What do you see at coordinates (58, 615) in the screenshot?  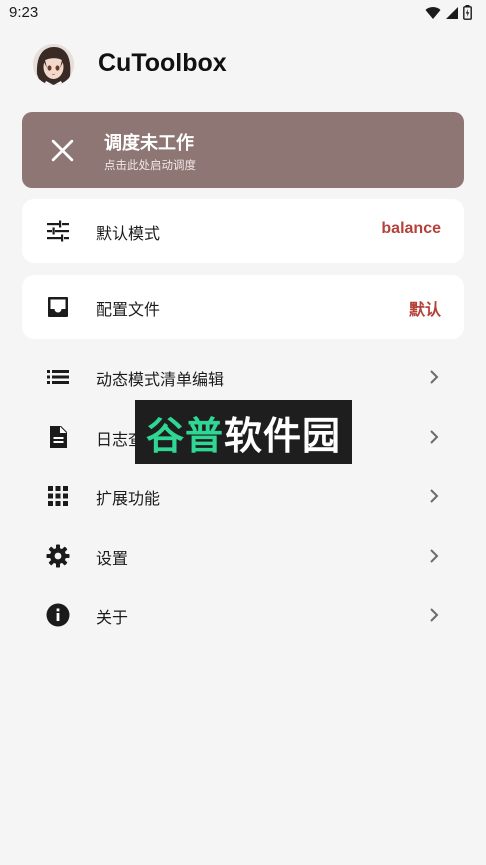 I see `info-icon` at bounding box center [58, 615].